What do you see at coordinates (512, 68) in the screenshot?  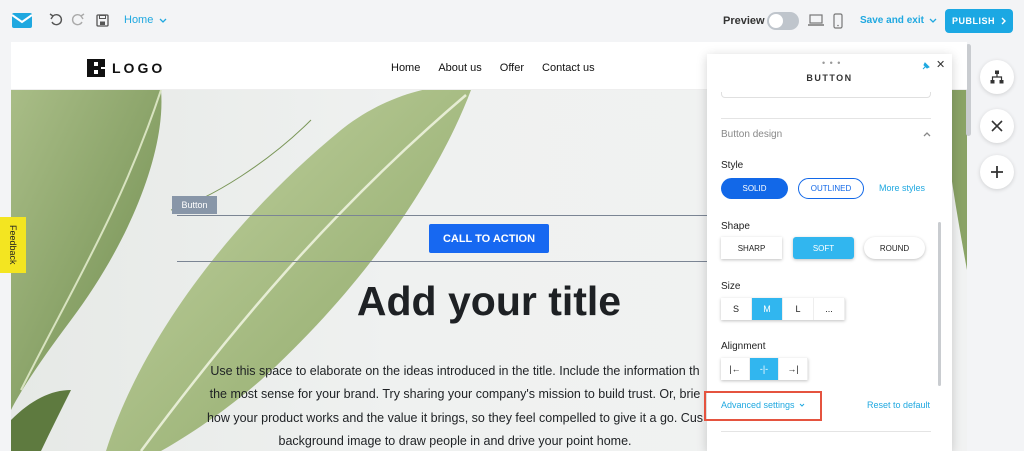 I see `nav-item-offer: Offer` at bounding box center [512, 68].